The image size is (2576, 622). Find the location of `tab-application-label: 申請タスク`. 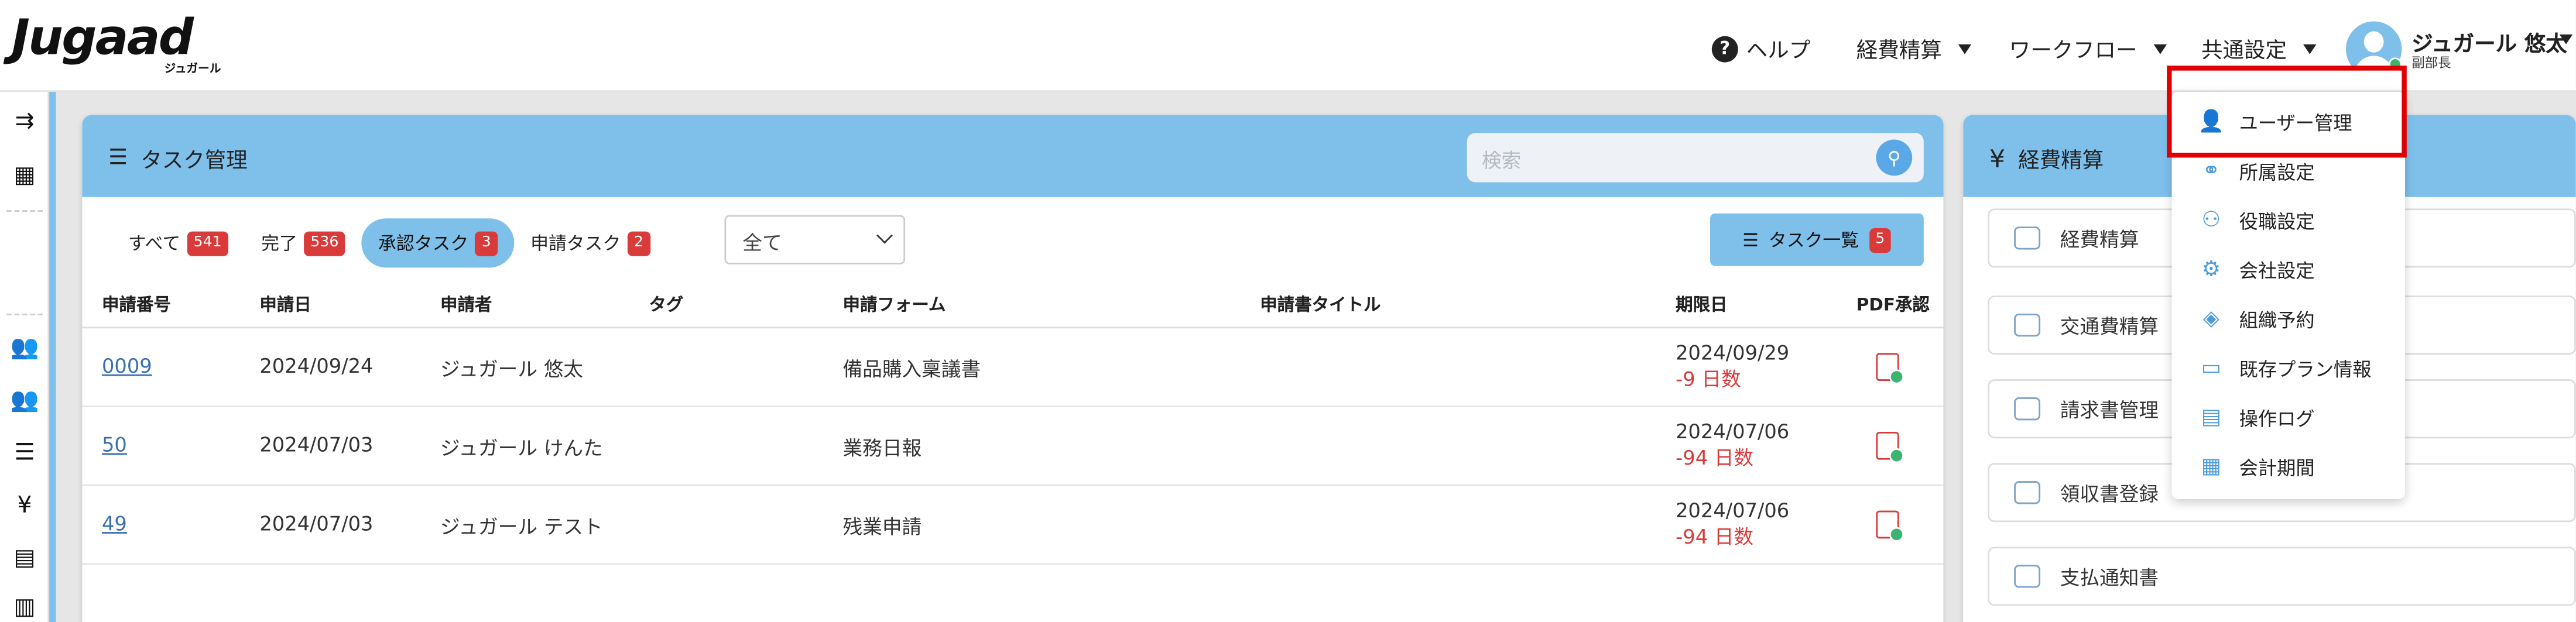

tab-application-label: 申請タスク is located at coordinates (575, 244).